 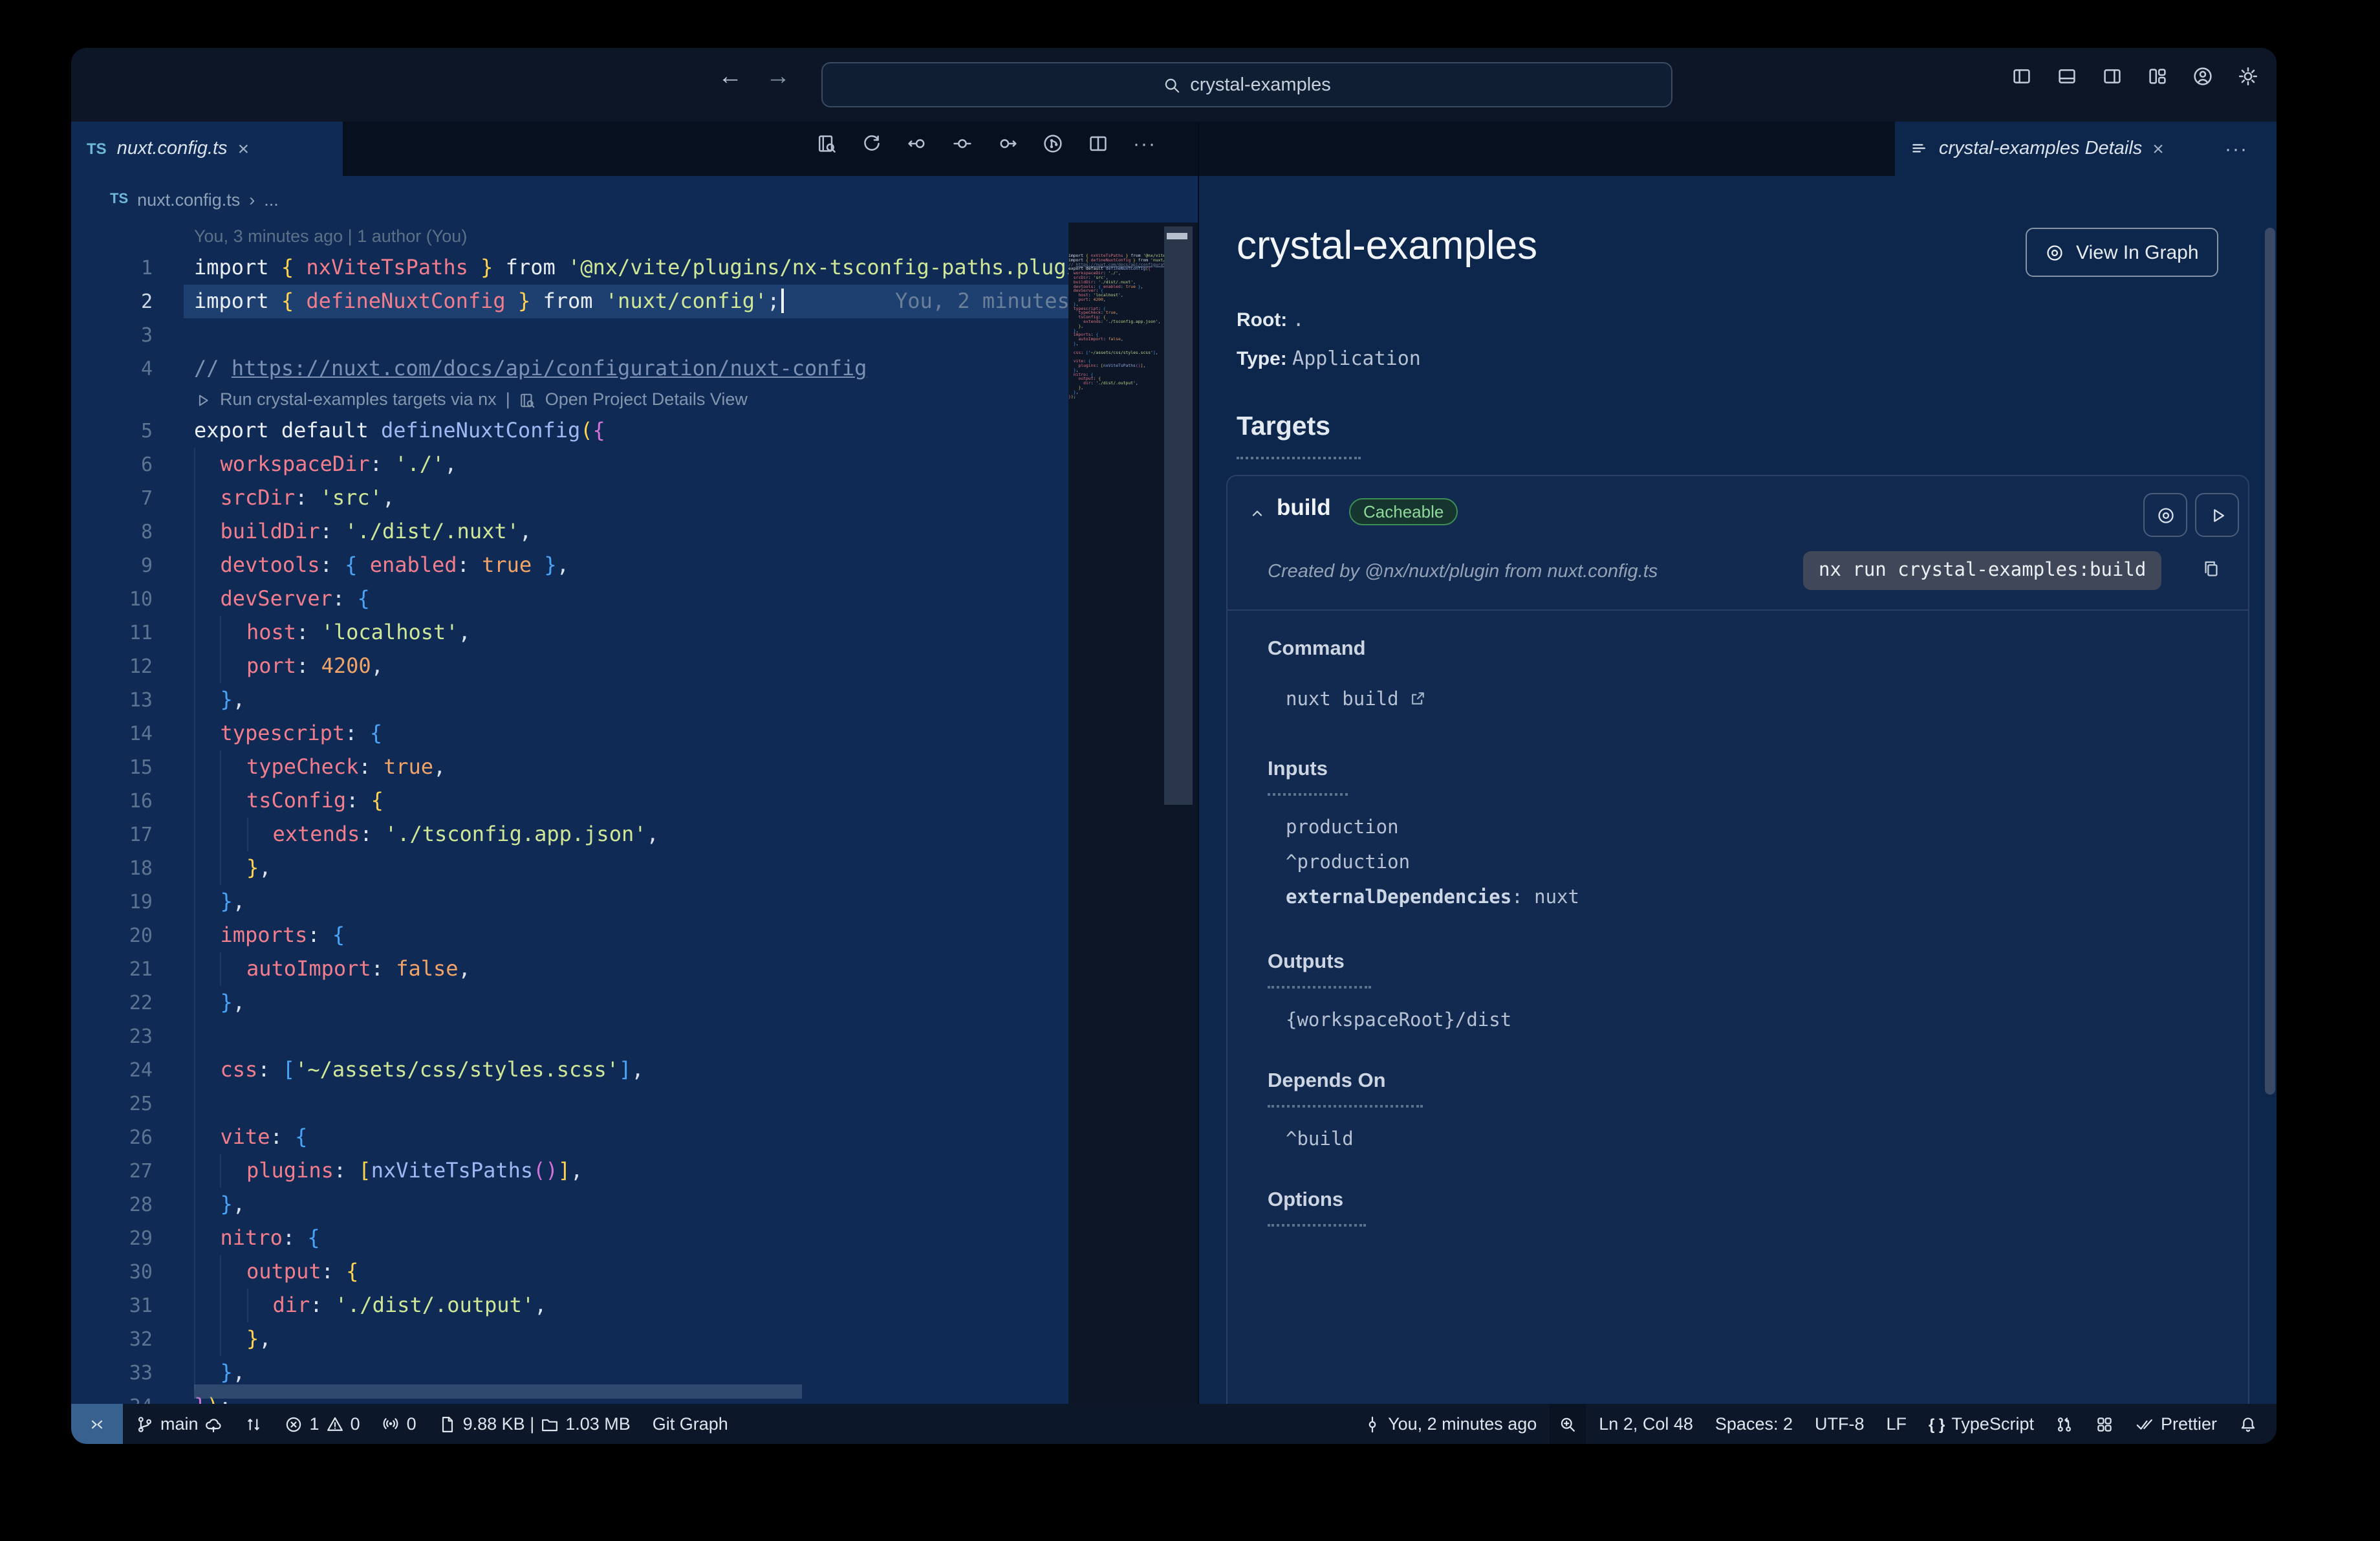 I want to click on statusbar-item-checks: Prettier, so click(x=2176, y=1424).